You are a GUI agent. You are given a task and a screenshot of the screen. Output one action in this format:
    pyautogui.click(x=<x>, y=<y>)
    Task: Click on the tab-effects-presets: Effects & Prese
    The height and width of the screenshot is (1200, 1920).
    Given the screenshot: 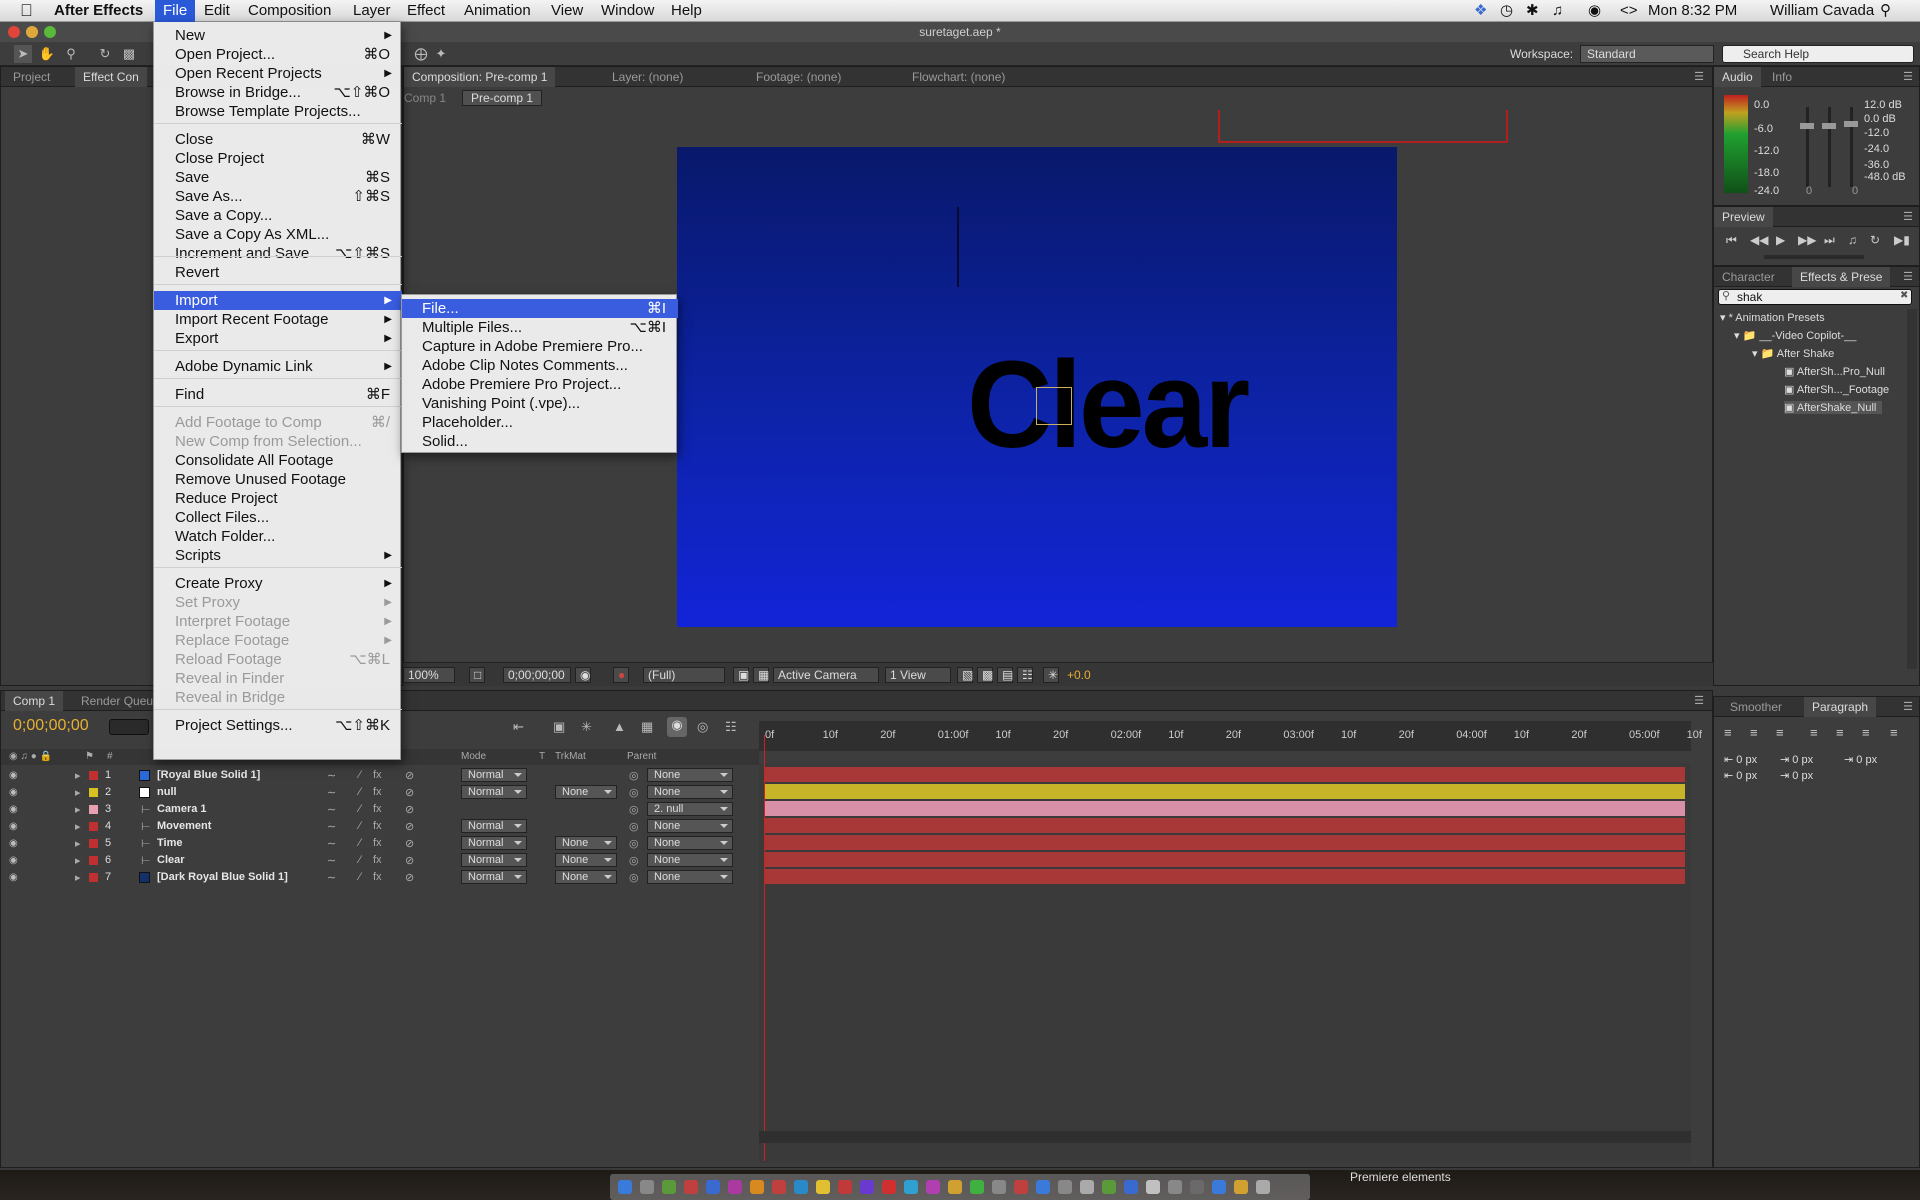 What is the action you would take?
    pyautogui.click(x=1841, y=277)
    